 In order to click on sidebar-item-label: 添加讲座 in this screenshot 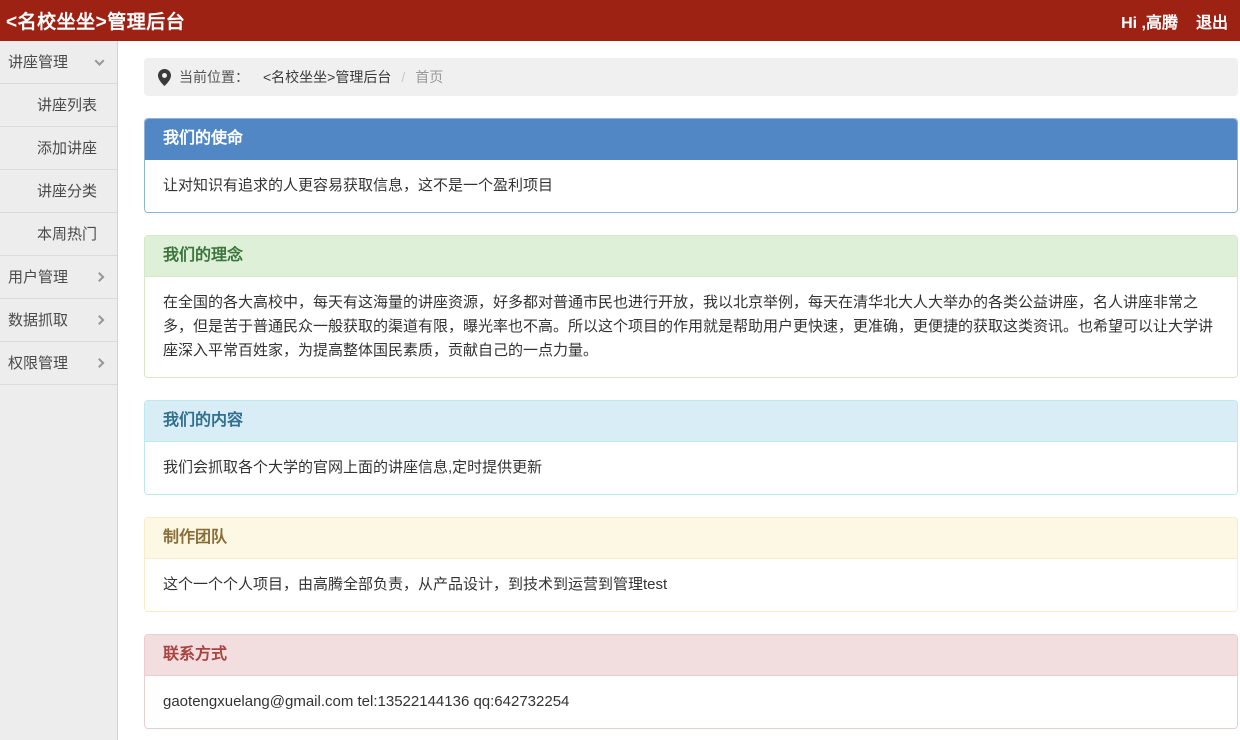, I will do `click(66, 148)`.